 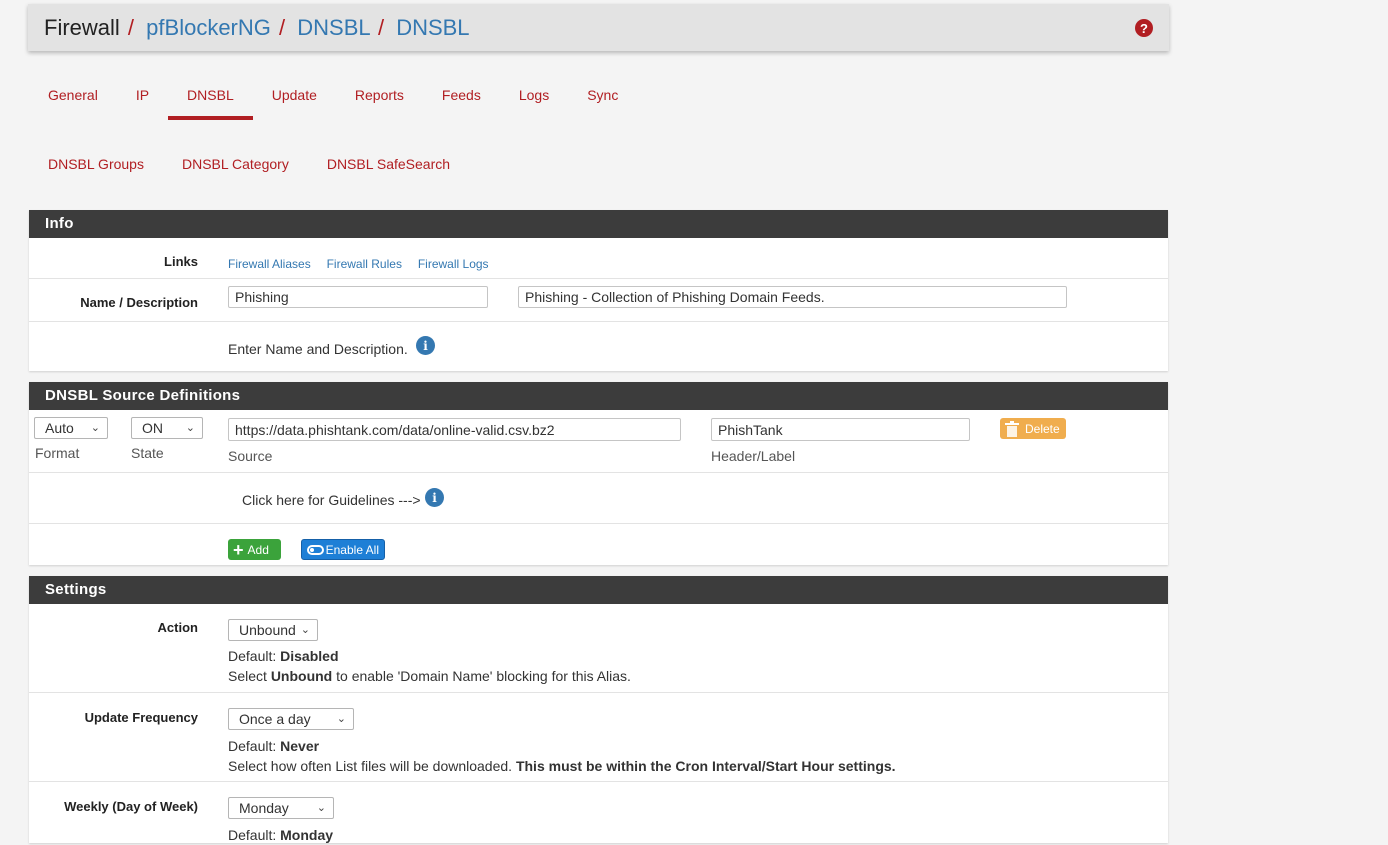 I want to click on state-value: ON, so click(x=152, y=428).